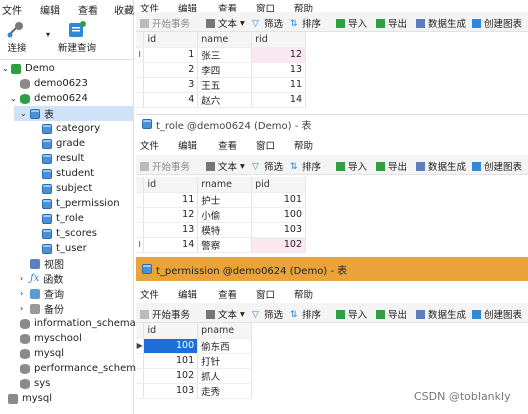 The image size is (528, 414). What do you see at coordinates (124, 9) in the screenshot?
I see `menu-favorites: 收藏` at bounding box center [124, 9].